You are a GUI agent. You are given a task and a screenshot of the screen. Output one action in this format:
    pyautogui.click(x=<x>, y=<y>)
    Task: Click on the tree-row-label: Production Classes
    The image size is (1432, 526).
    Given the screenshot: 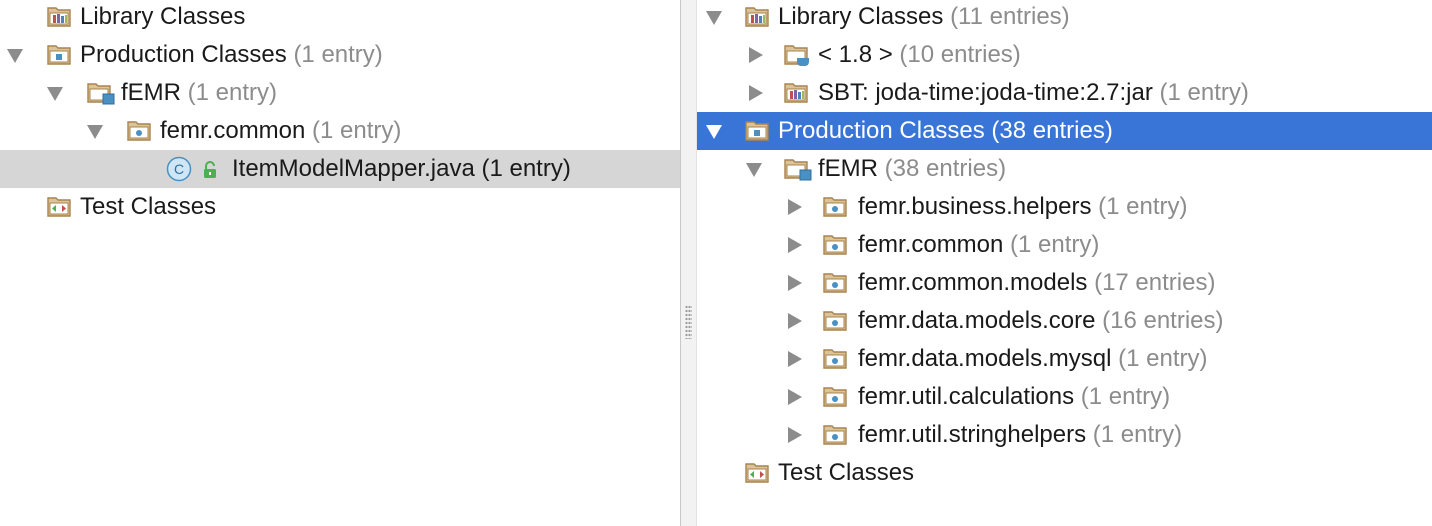 What is the action you would take?
    pyautogui.click(x=183, y=54)
    